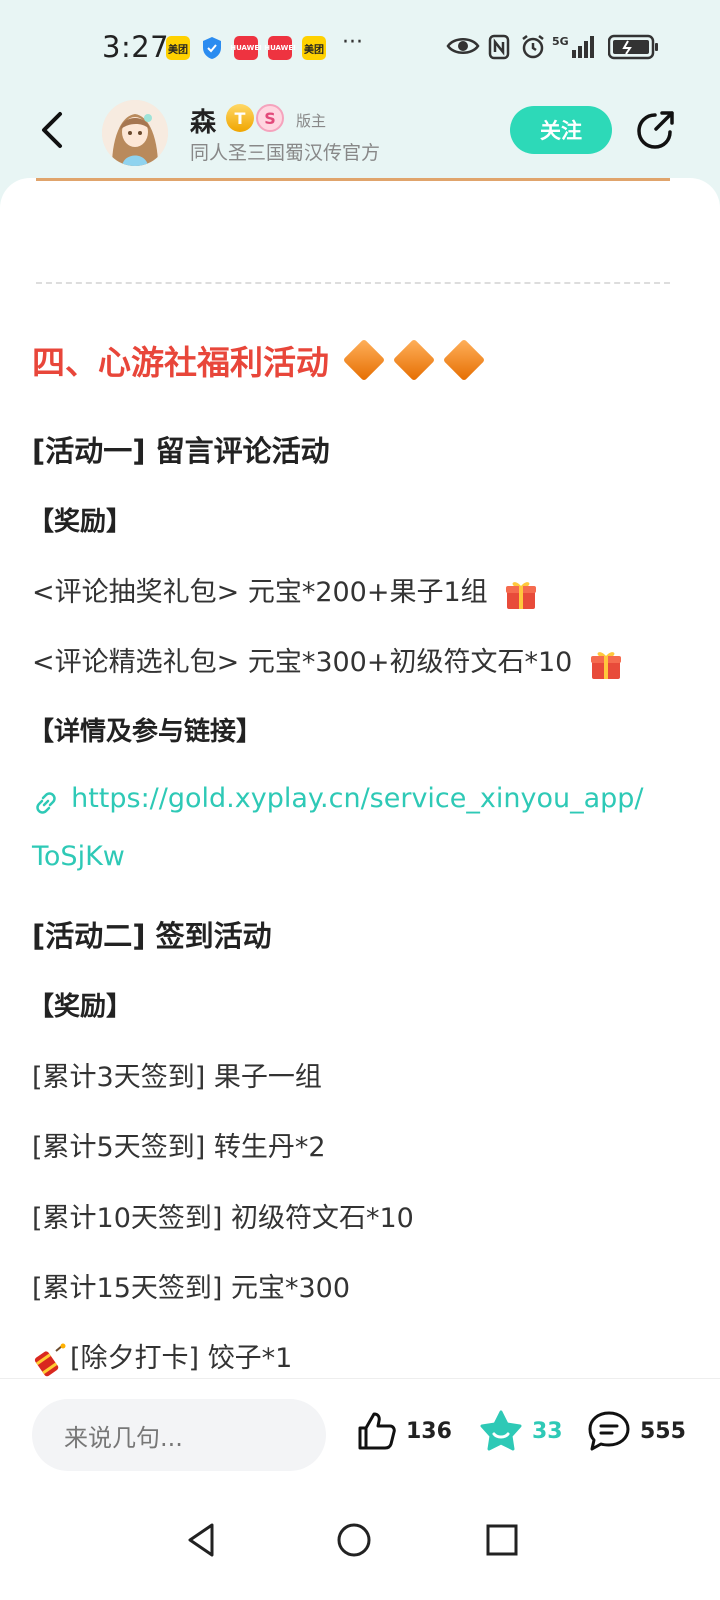  Describe the element at coordinates (353, 283) in the screenshot. I see `dashed-divider` at that location.